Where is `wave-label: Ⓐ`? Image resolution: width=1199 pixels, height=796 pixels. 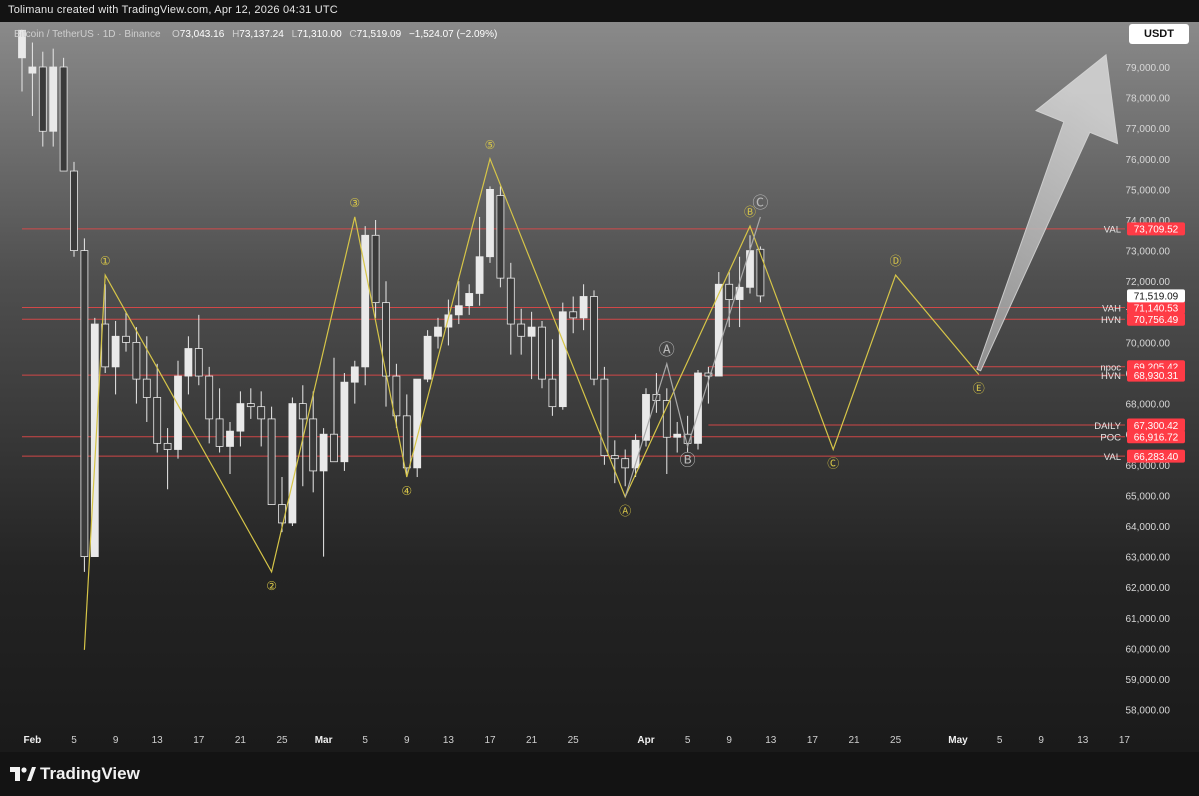 wave-label: Ⓐ is located at coordinates (625, 511).